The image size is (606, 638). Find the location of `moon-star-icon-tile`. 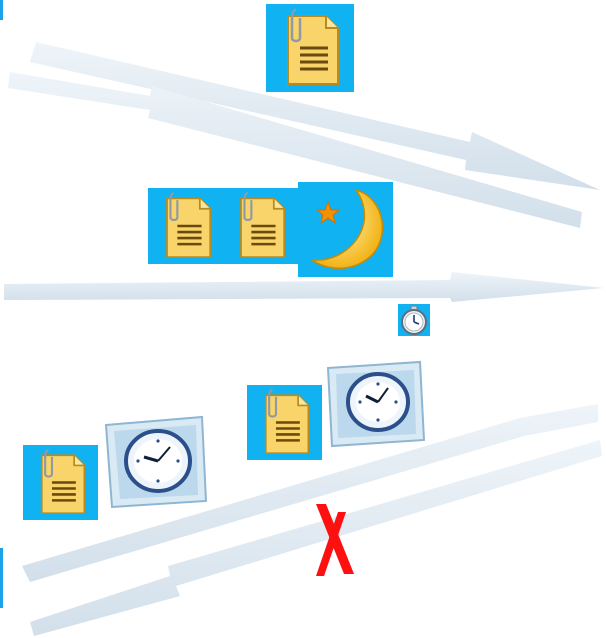

moon-star-icon-tile is located at coordinates (345, 229).